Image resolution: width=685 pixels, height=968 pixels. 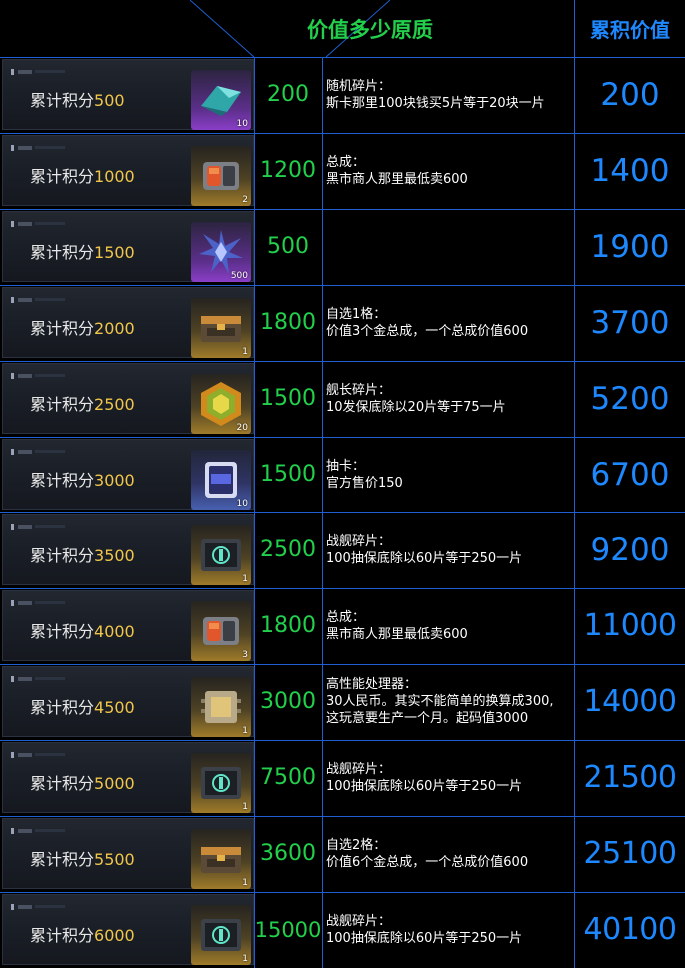 I want to click on tier-points: 1000, so click(x=114, y=176).